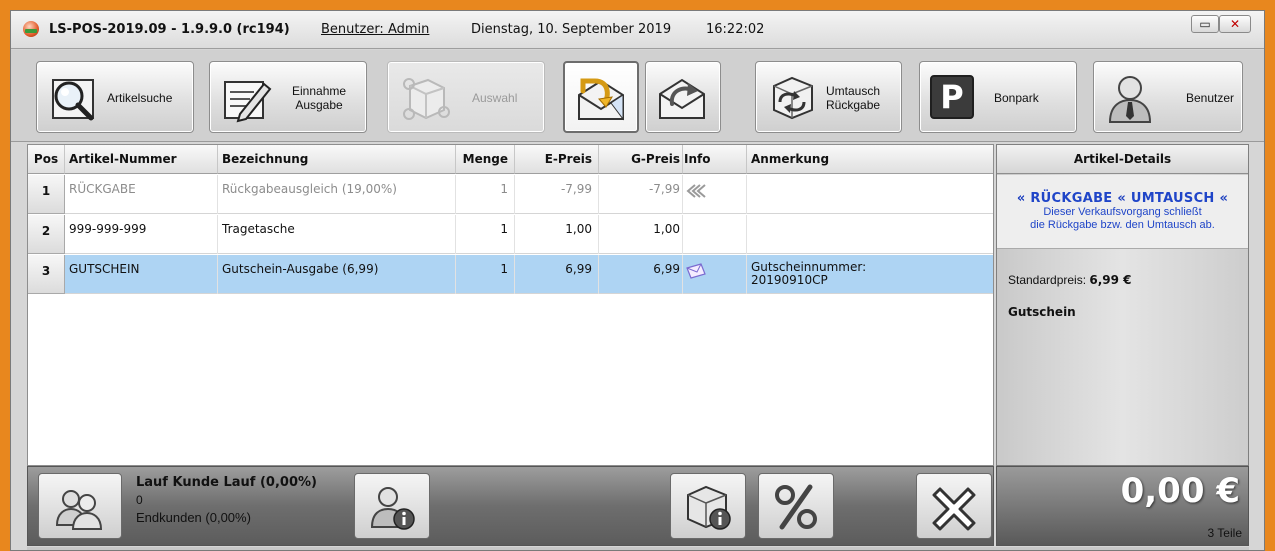  What do you see at coordinates (1224, 533) in the screenshot?
I see `items-count: 3 Teile` at bounding box center [1224, 533].